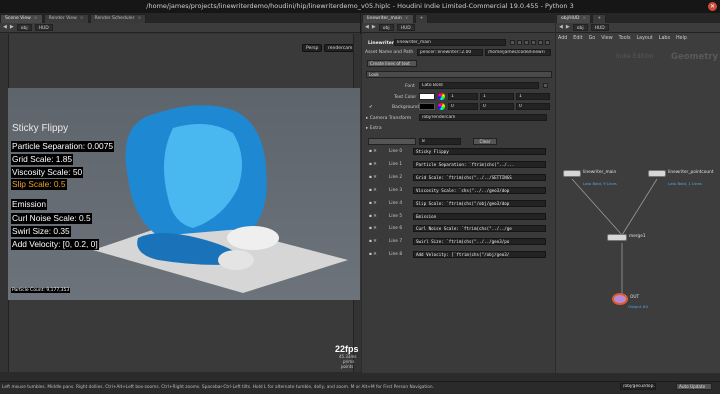 This screenshot has width=720, height=394. I want to click on background-color-swatch, so click(427, 106).